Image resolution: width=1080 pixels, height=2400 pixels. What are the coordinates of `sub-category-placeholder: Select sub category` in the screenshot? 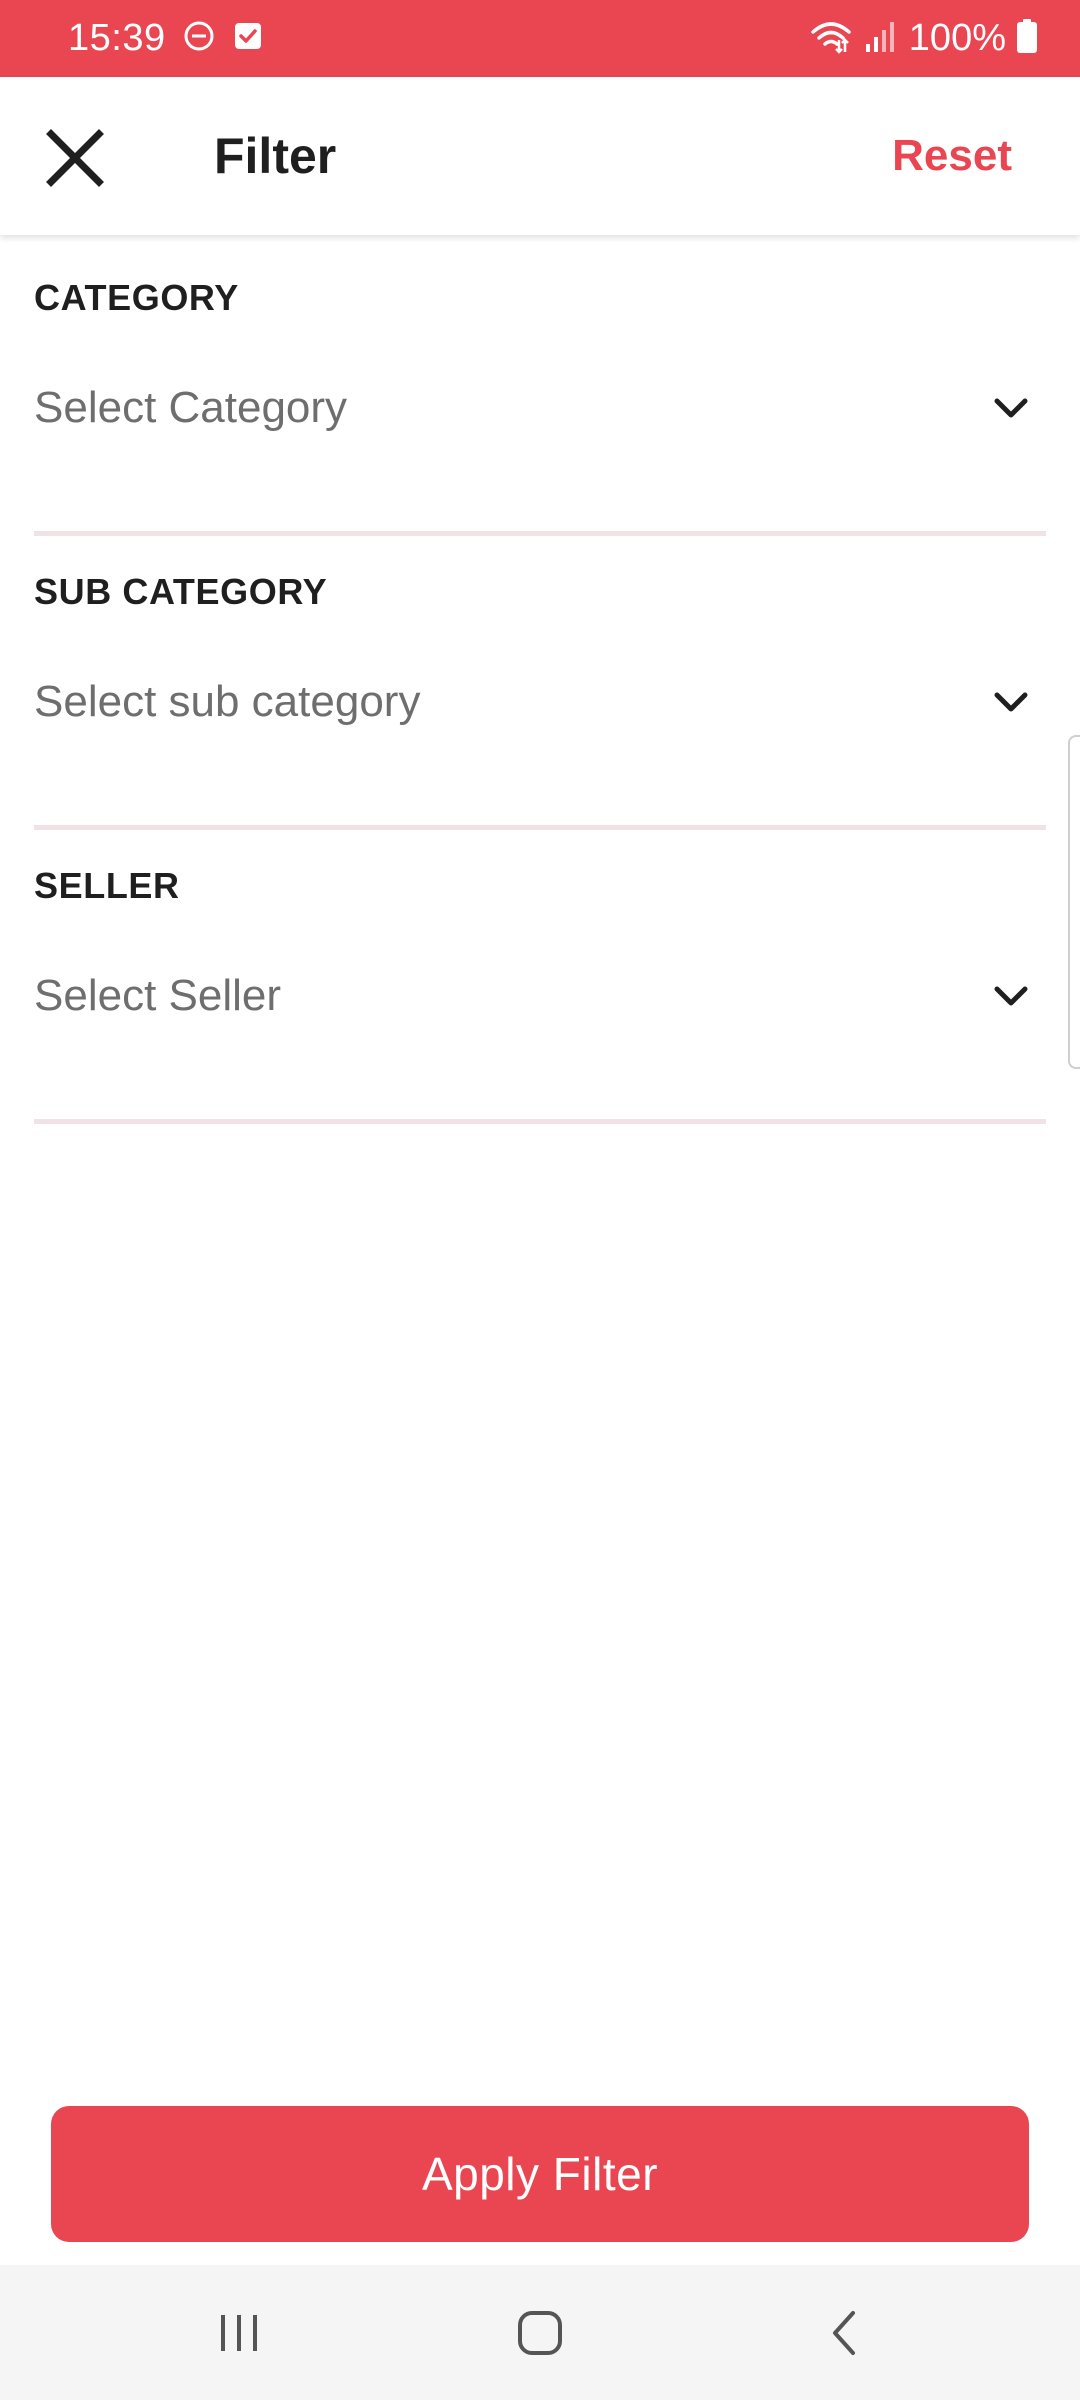 It's located at (227, 701).